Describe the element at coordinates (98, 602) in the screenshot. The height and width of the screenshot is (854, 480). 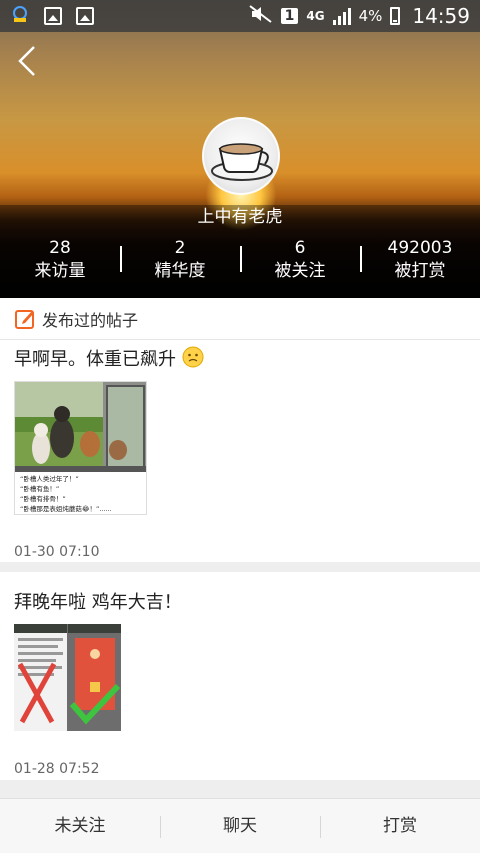
I see `post-text: 拜晚年啦 鸡年大吉！` at that location.